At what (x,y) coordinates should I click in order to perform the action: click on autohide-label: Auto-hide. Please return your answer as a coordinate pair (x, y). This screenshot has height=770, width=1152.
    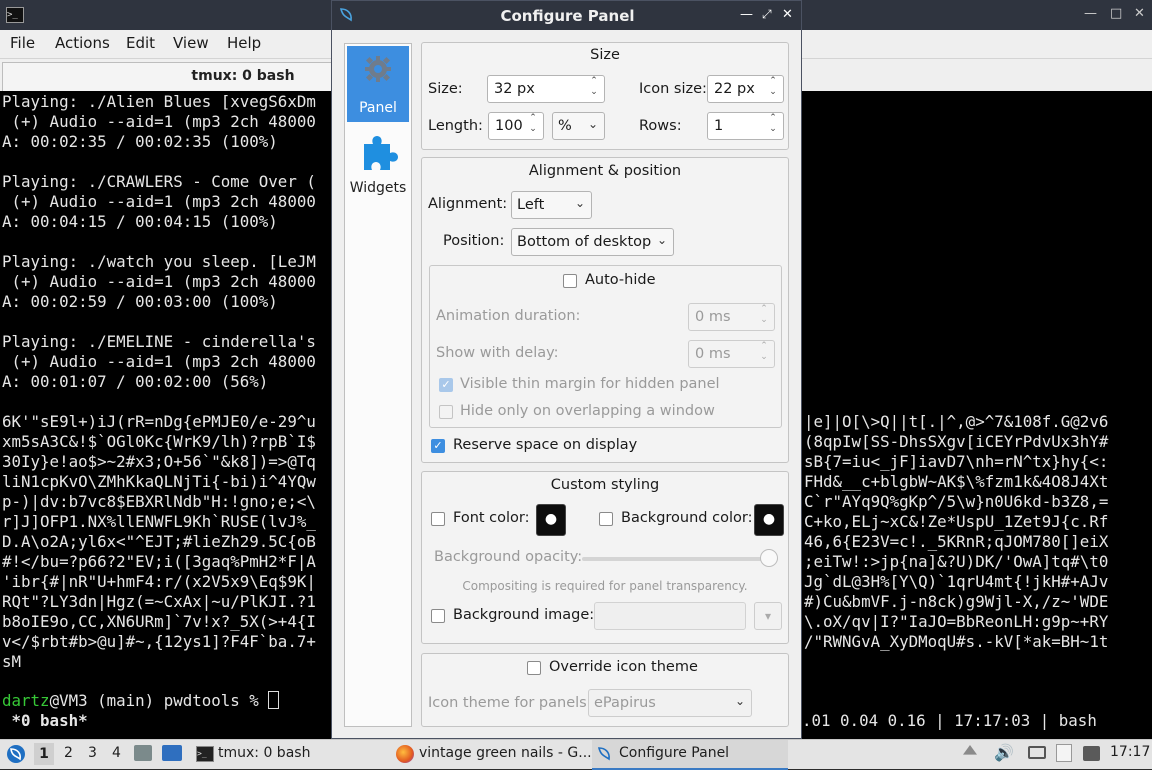
    Looking at the image, I should click on (620, 280).